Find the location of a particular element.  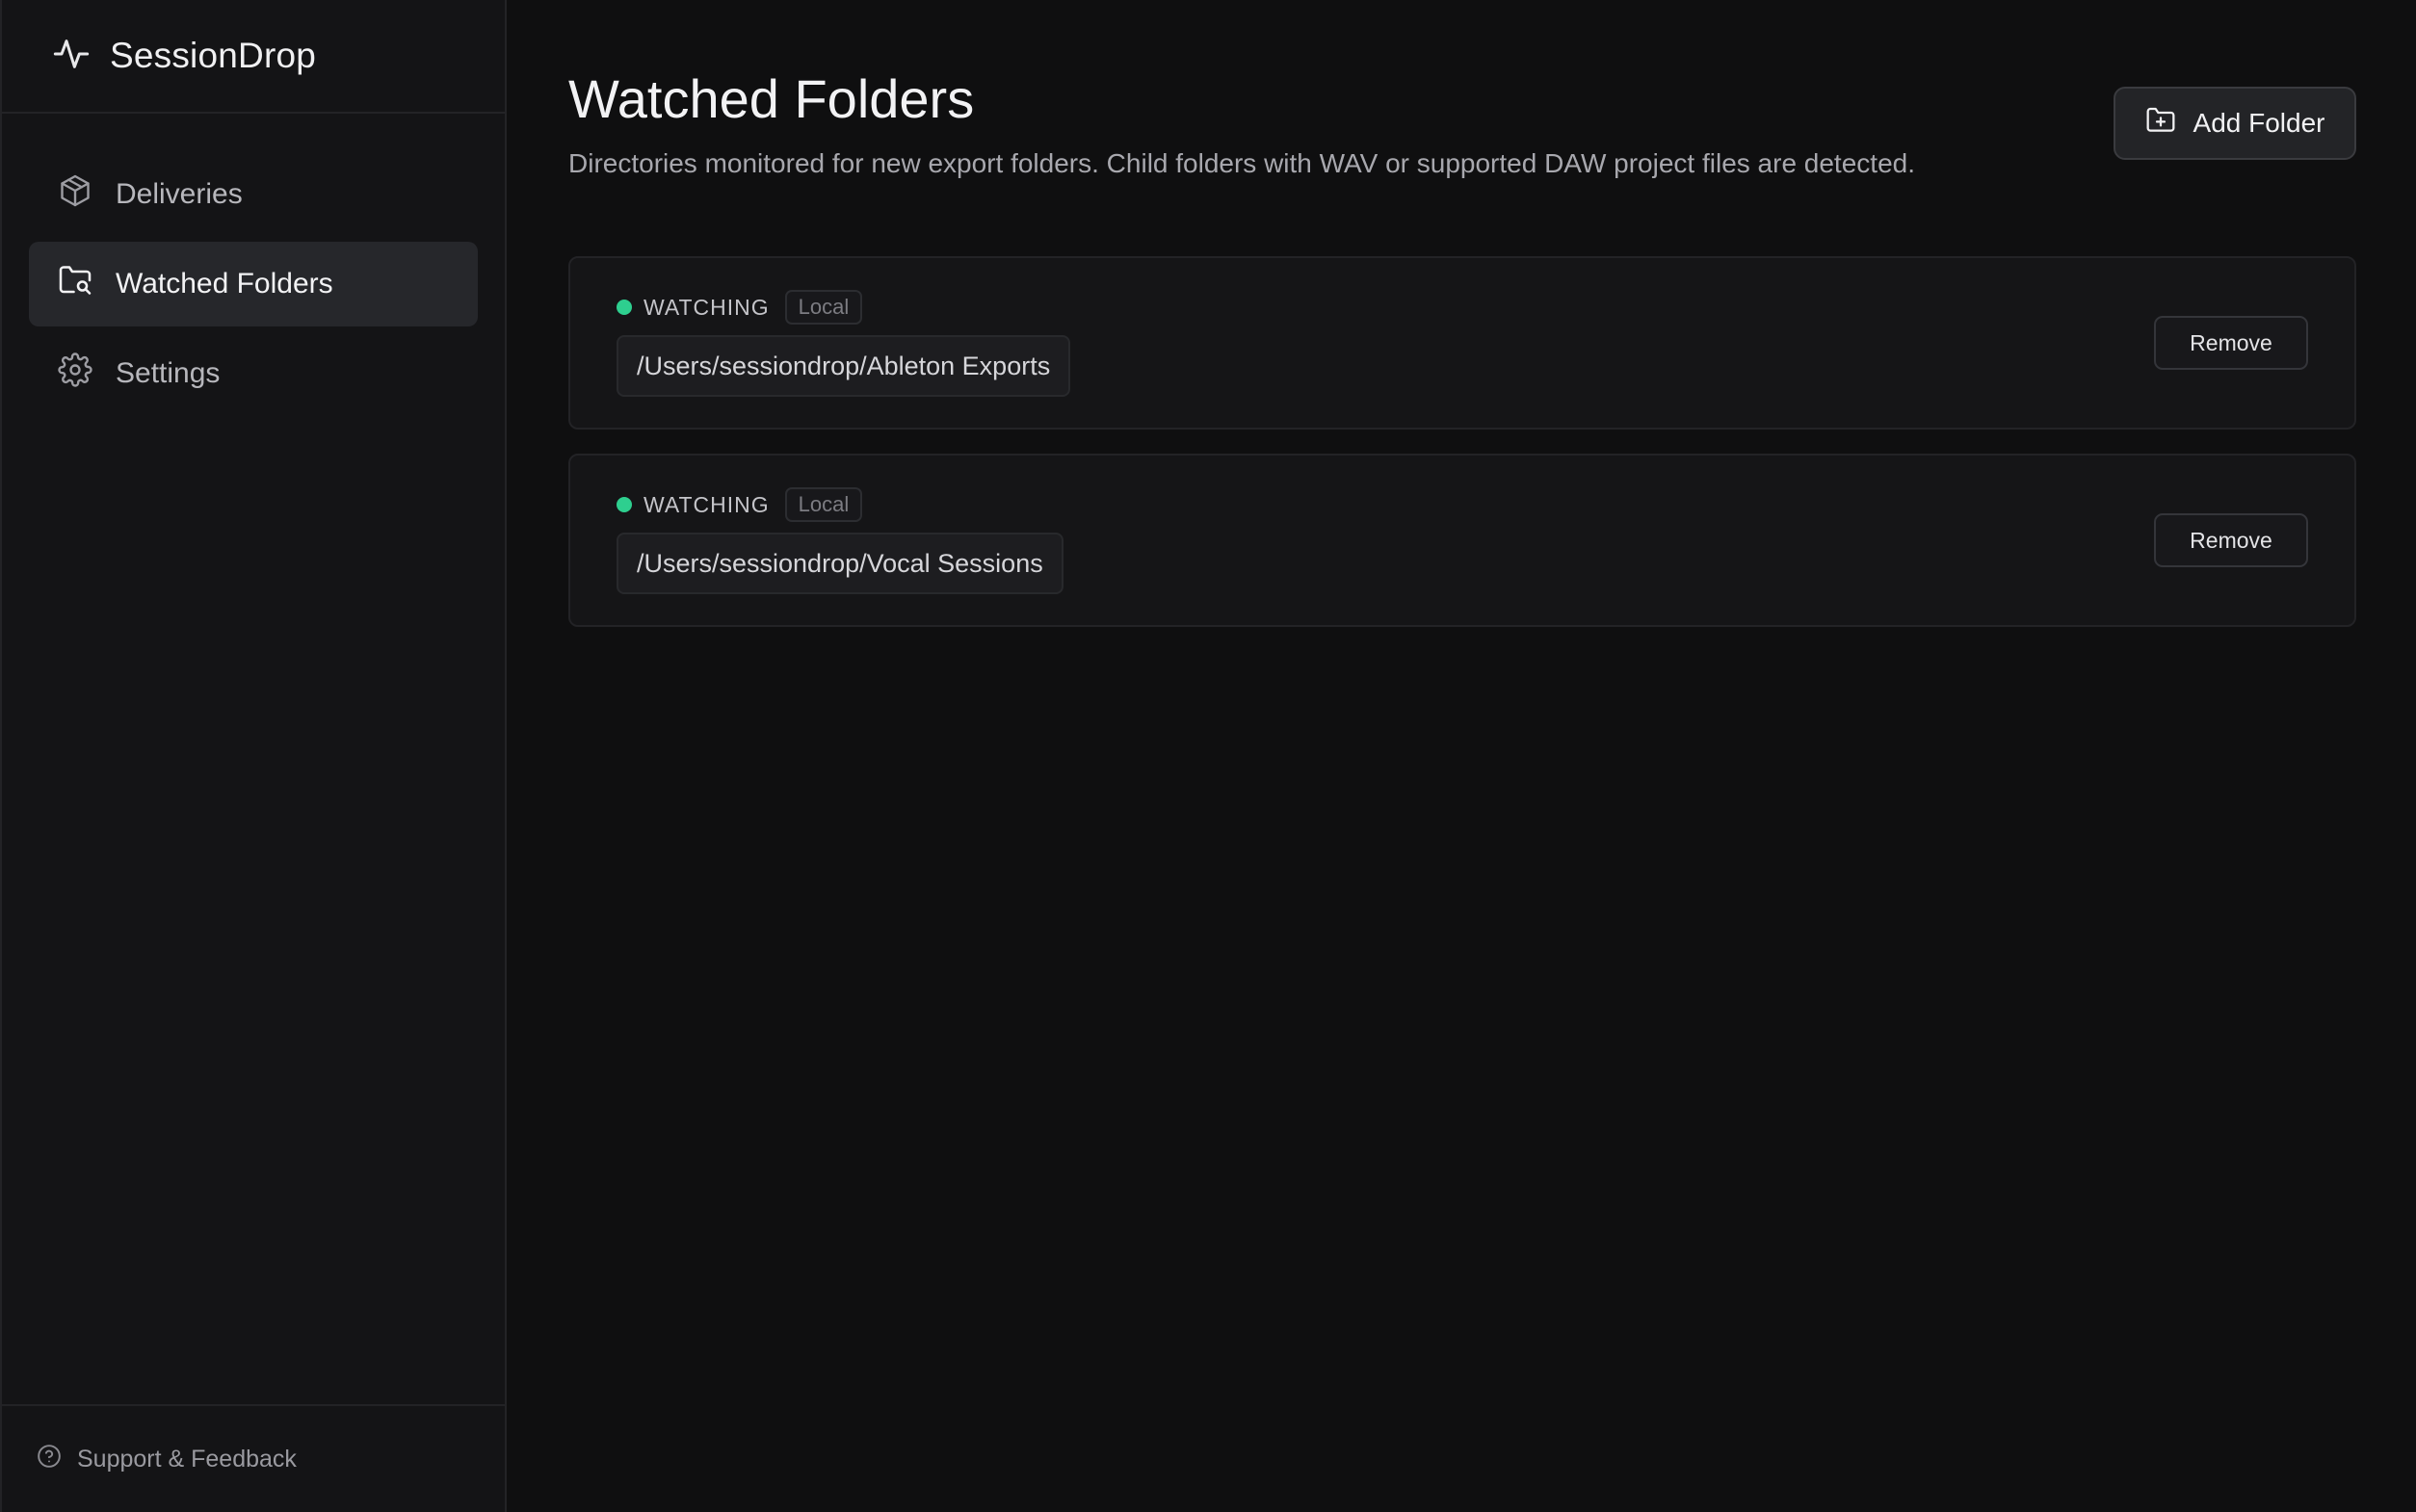

gear-icon is located at coordinates (75, 373).